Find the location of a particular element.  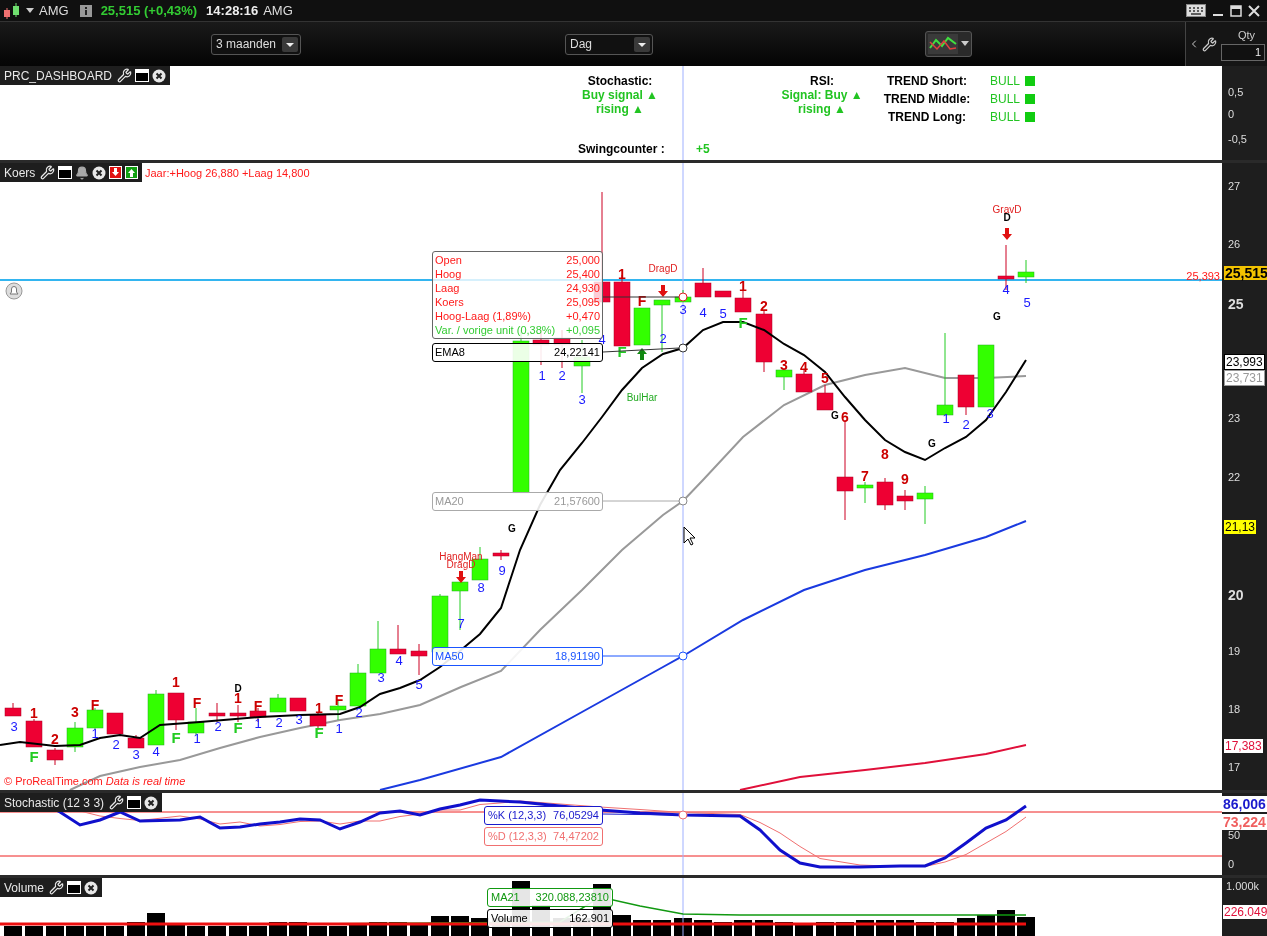

tooltip-value: 25,095 is located at coordinates (583, 302).